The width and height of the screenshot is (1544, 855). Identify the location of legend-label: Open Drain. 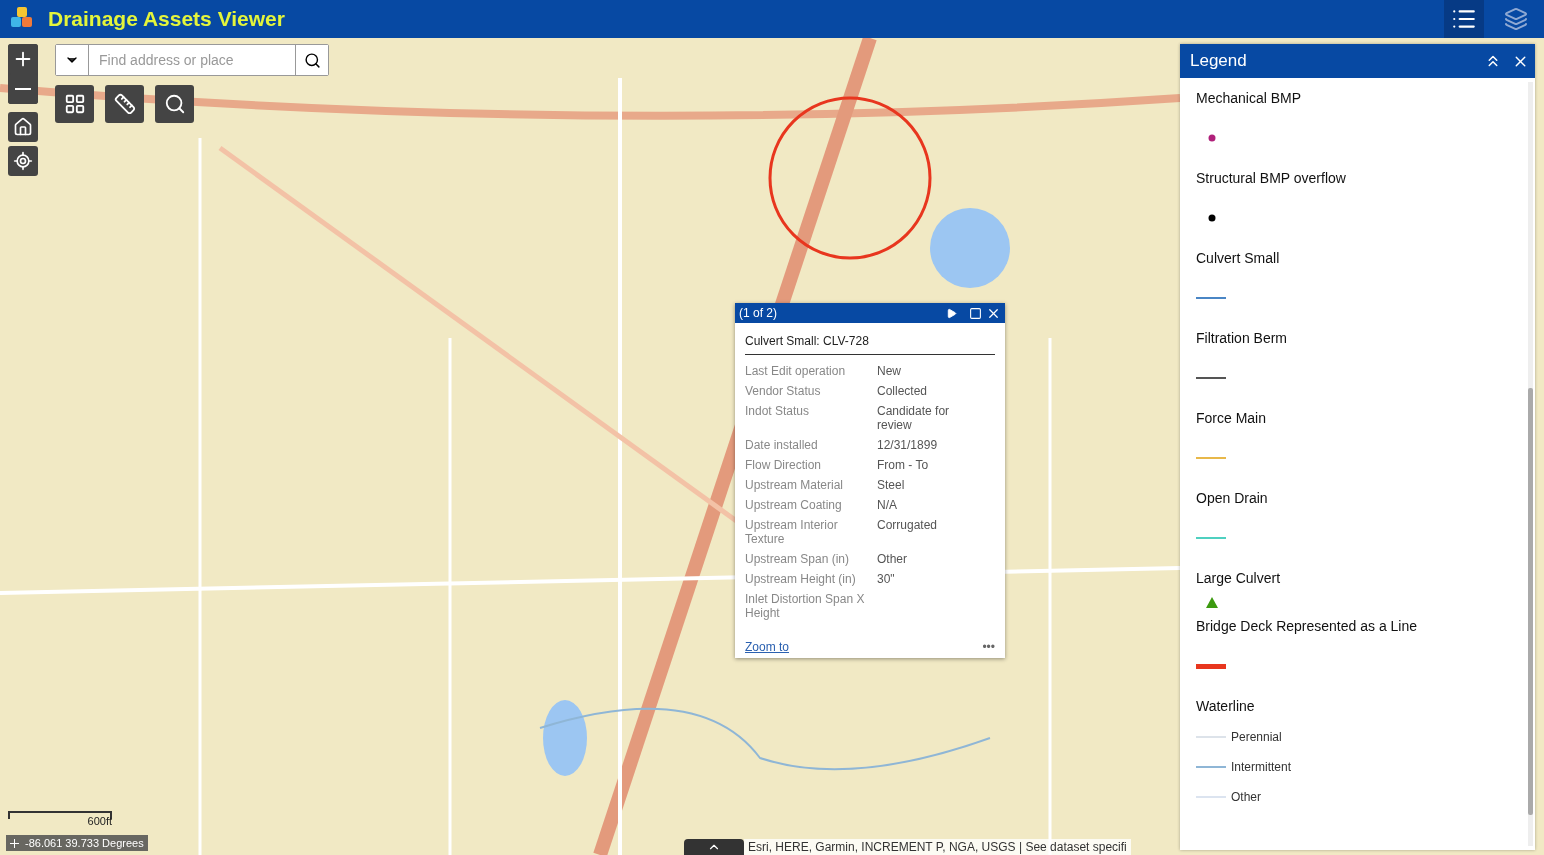
(1232, 498).